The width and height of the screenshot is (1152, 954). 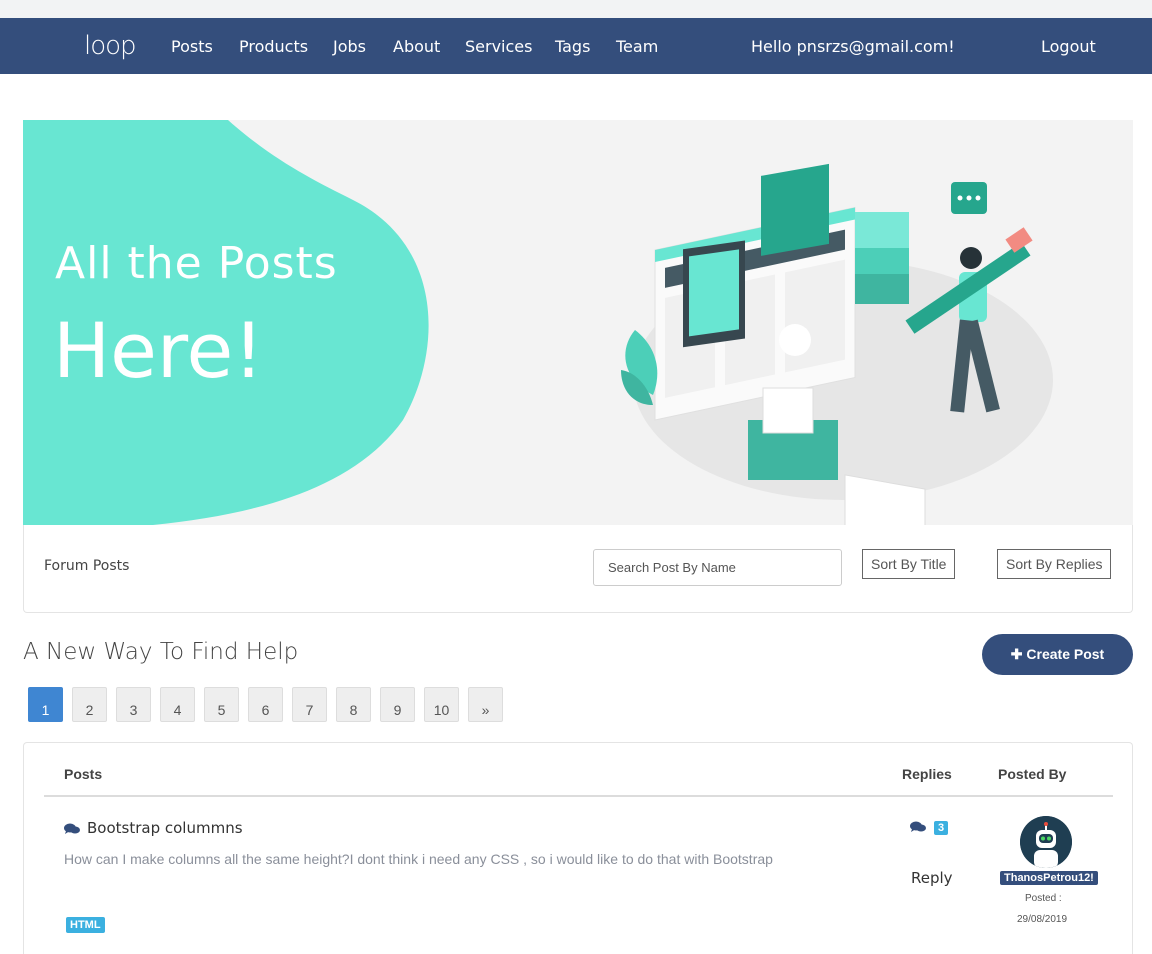 I want to click on user-greeting: Hello pnsrzs@gmail.com!, so click(x=853, y=46).